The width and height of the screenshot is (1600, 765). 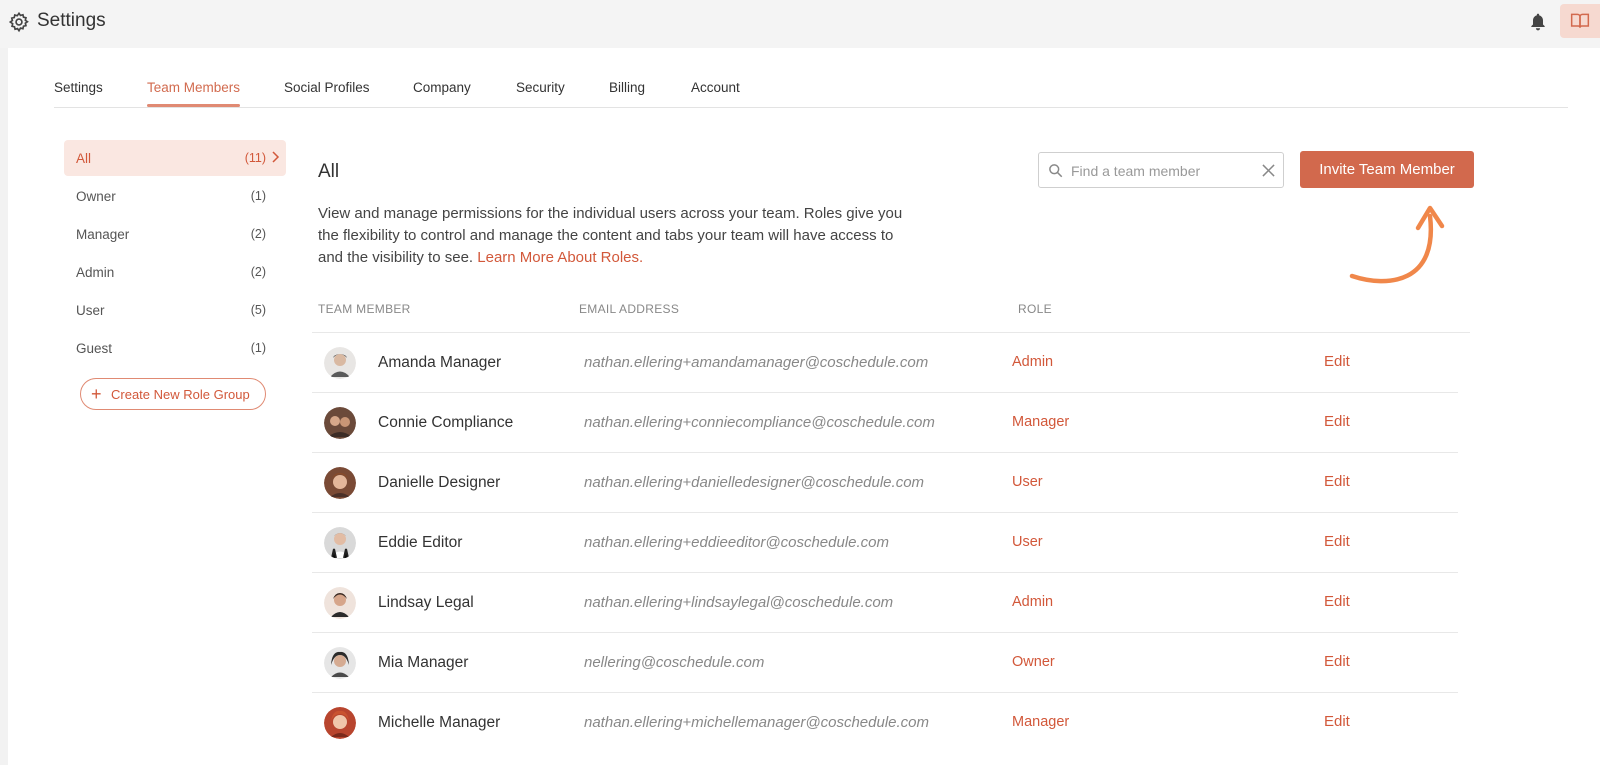 What do you see at coordinates (540, 92) in the screenshot?
I see `tab-security: Security` at bounding box center [540, 92].